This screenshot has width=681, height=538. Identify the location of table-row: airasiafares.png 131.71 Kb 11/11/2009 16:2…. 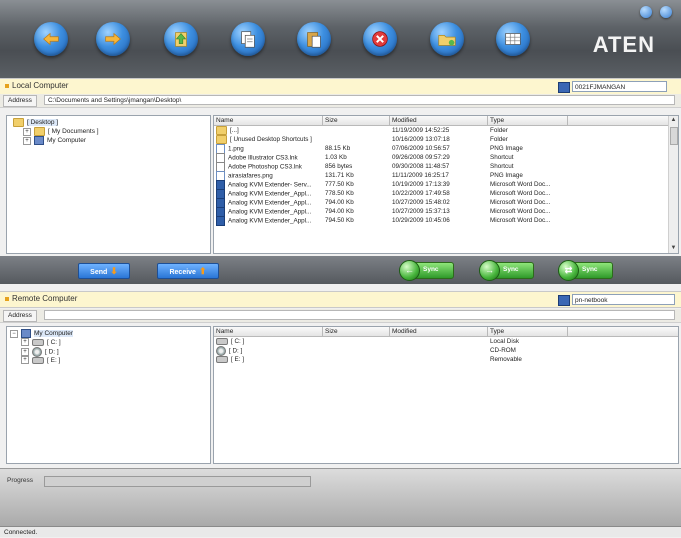
(446, 176).